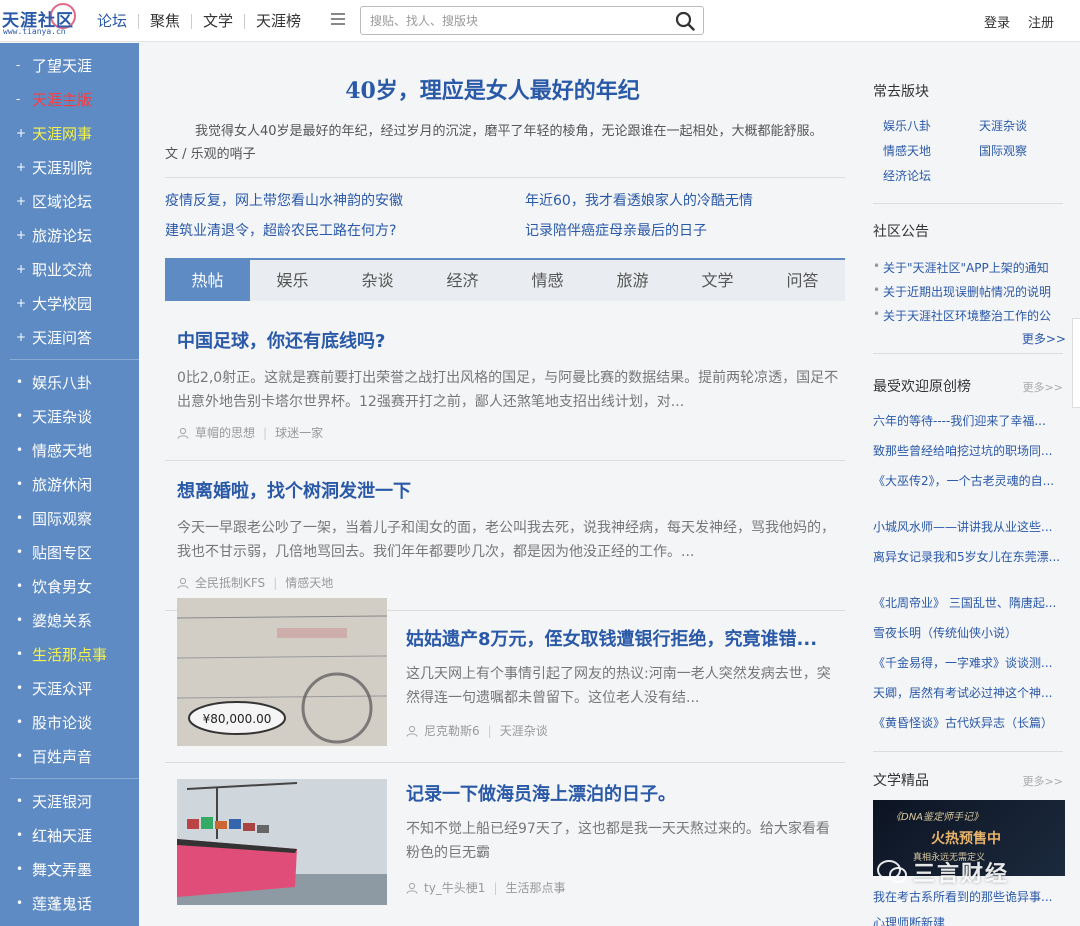 The image size is (1080, 926). What do you see at coordinates (69, 552) in the screenshot?
I see `sidebar-item: • 贴图专区` at bounding box center [69, 552].